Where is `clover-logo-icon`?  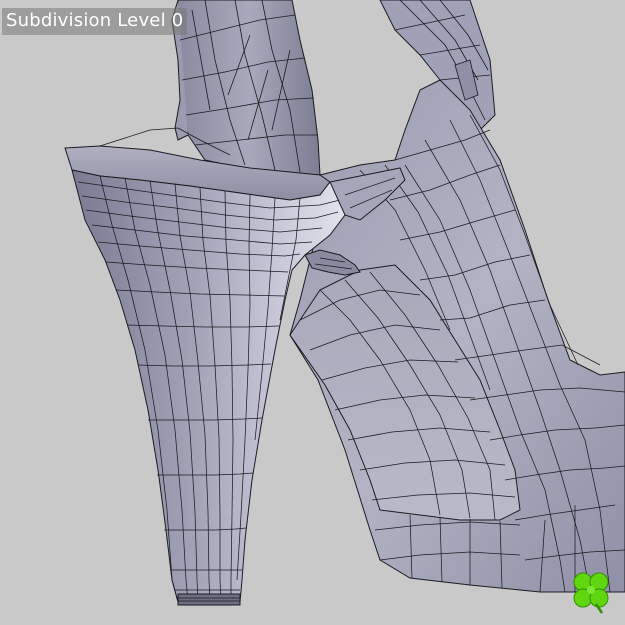 clover-logo-icon is located at coordinates (591, 593).